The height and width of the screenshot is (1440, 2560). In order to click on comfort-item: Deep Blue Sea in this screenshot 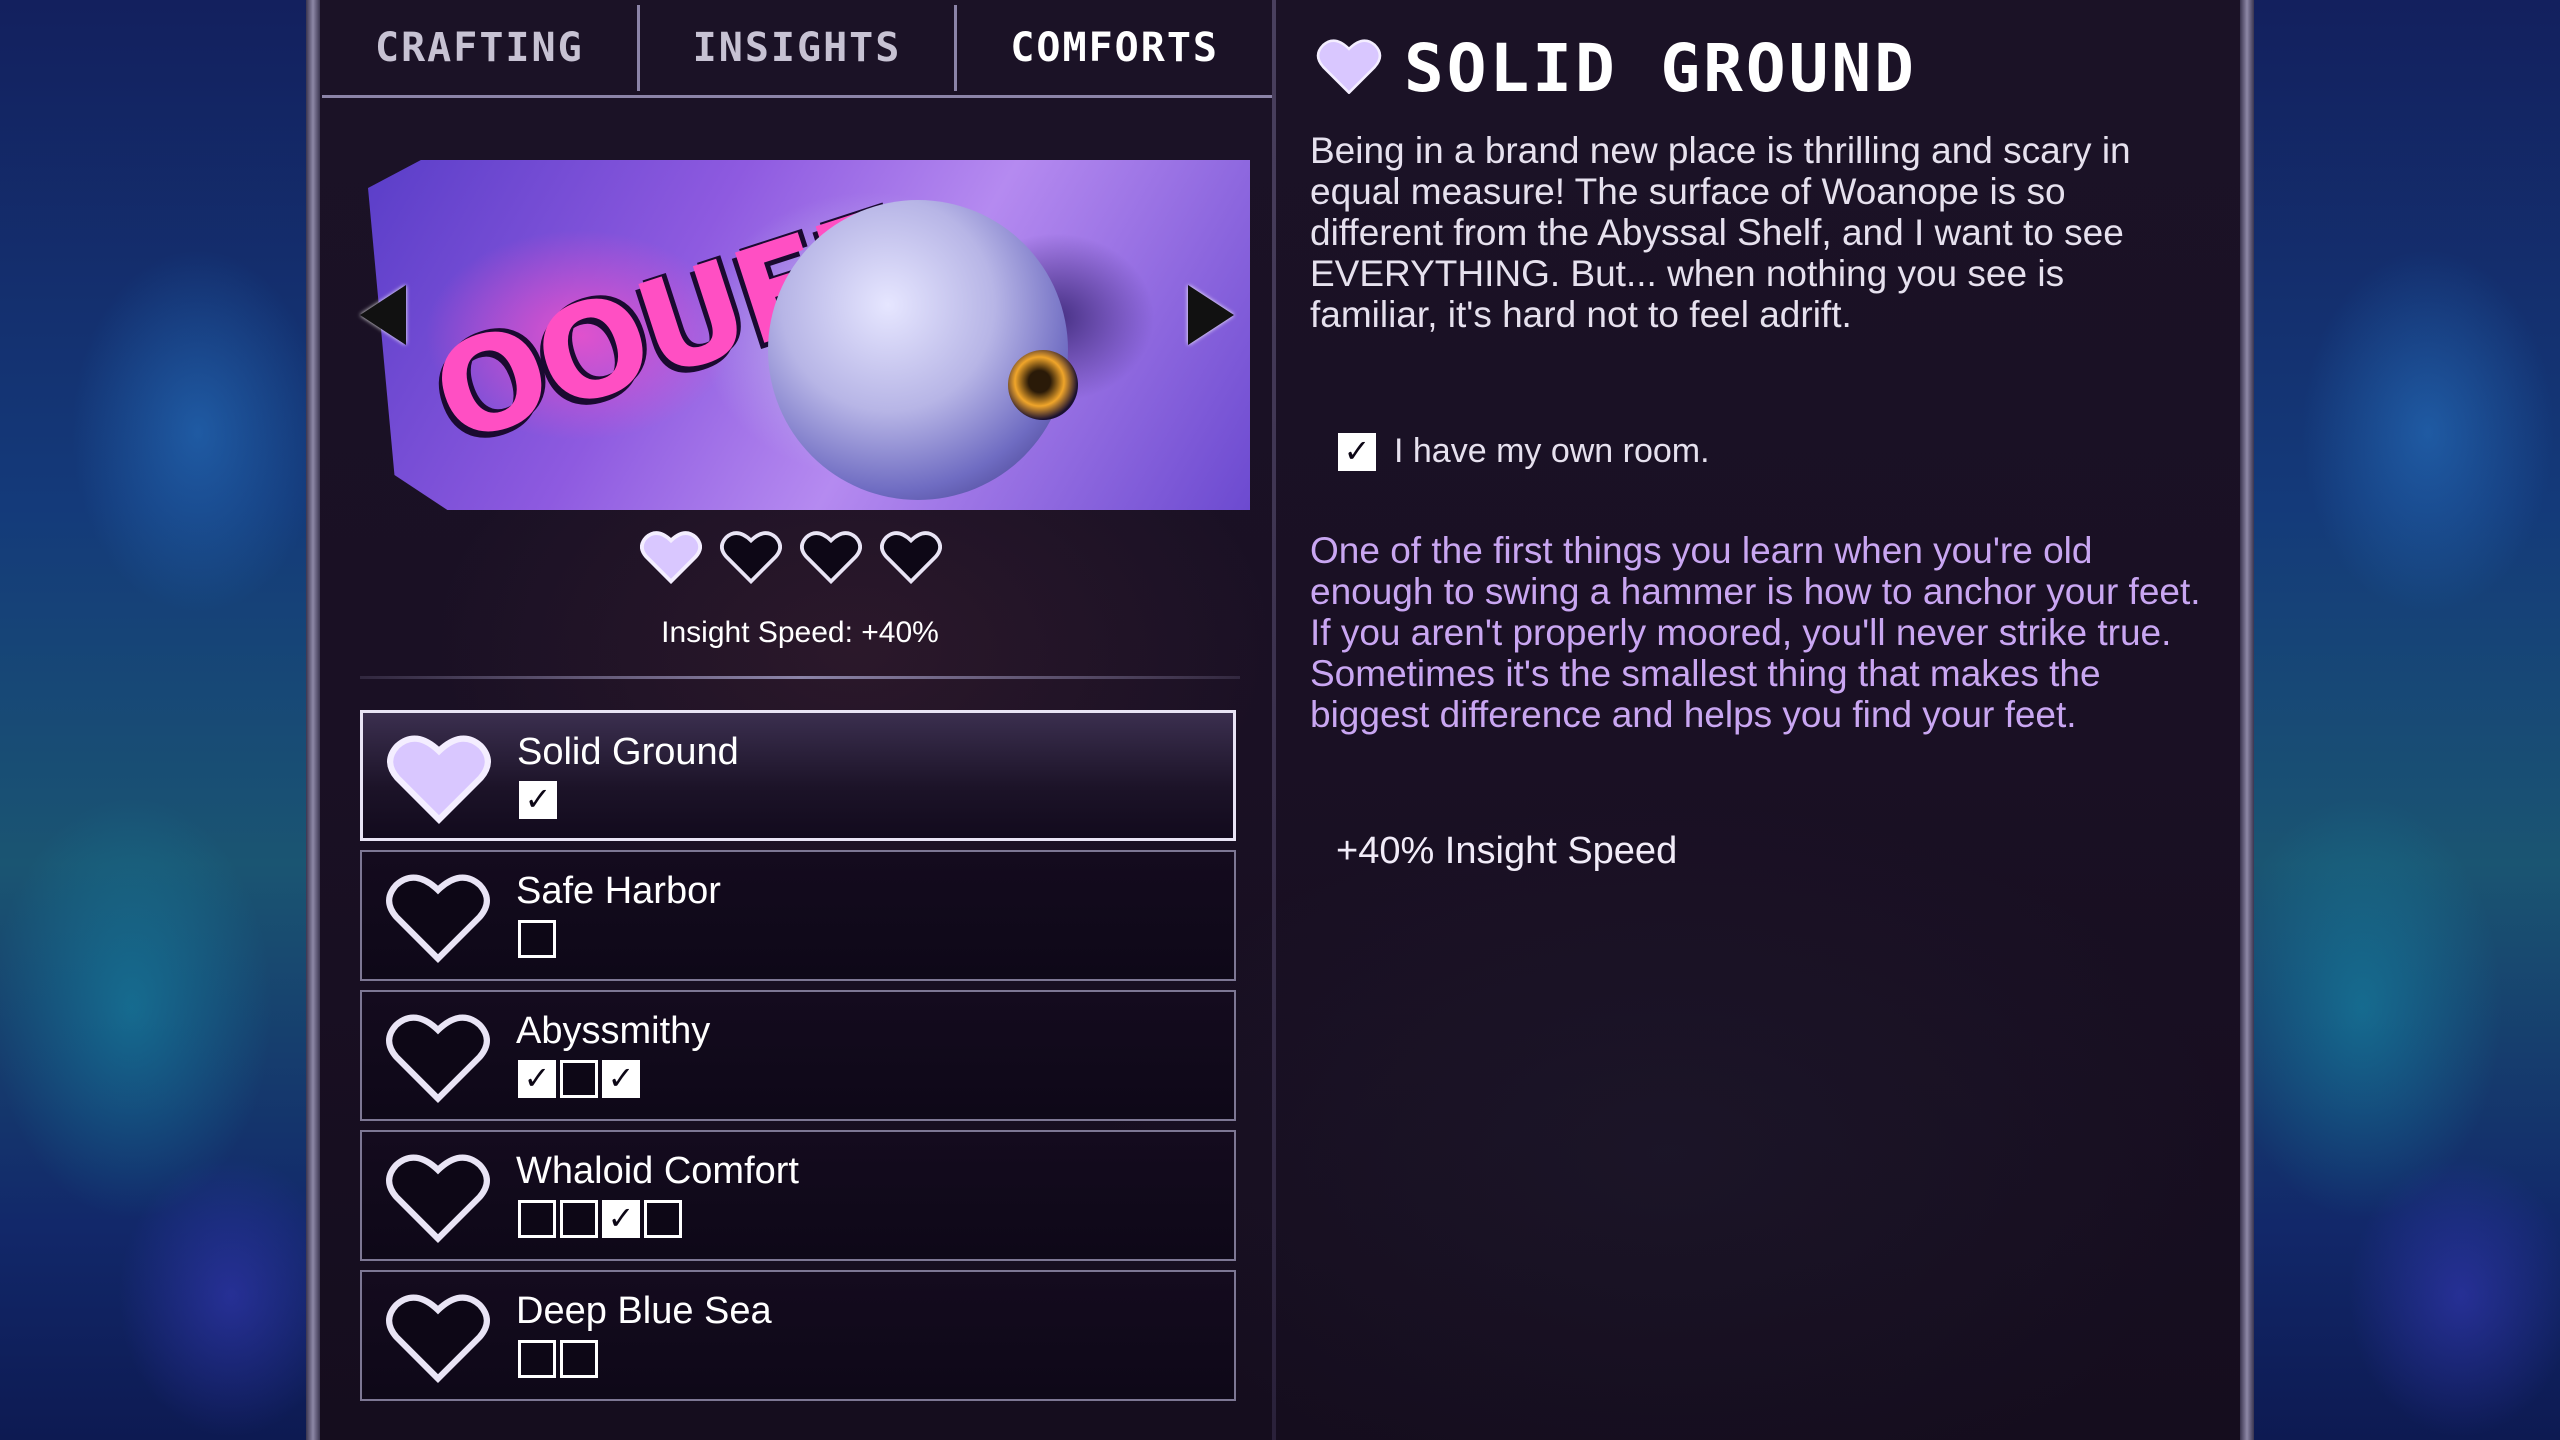, I will do `click(798, 1335)`.